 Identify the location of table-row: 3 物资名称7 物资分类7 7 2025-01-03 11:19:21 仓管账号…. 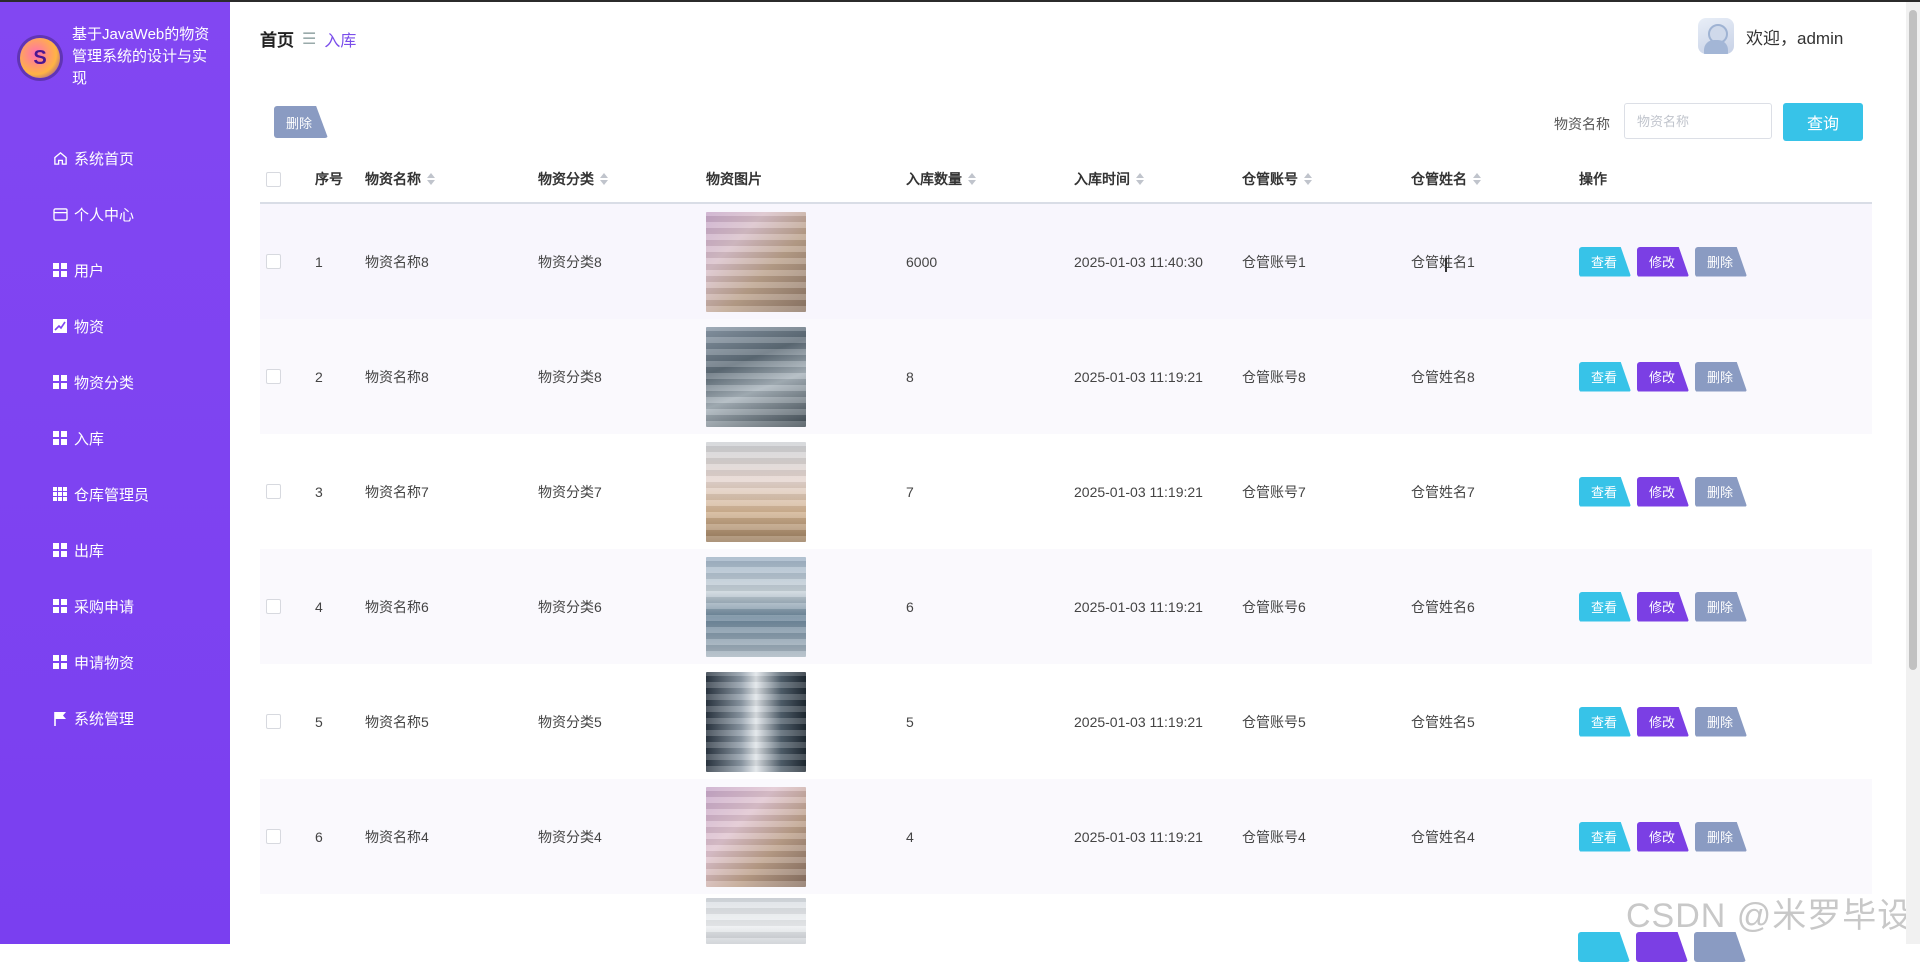
(1066, 491).